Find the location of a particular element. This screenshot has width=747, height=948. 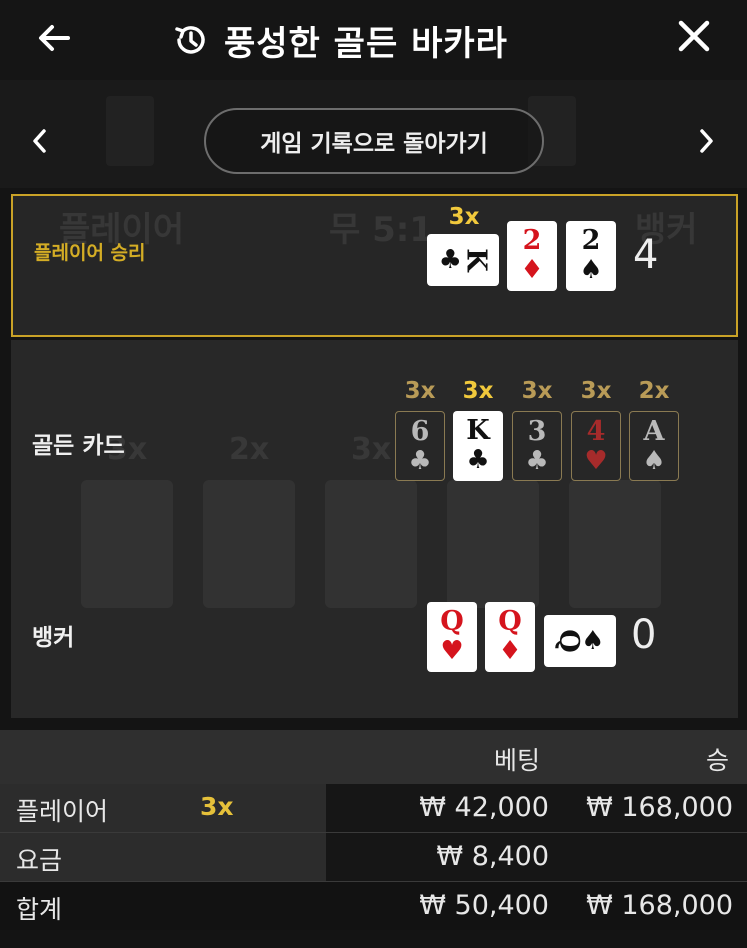

golden-card-1-multiplier: 3x is located at coordinates (420, 391).